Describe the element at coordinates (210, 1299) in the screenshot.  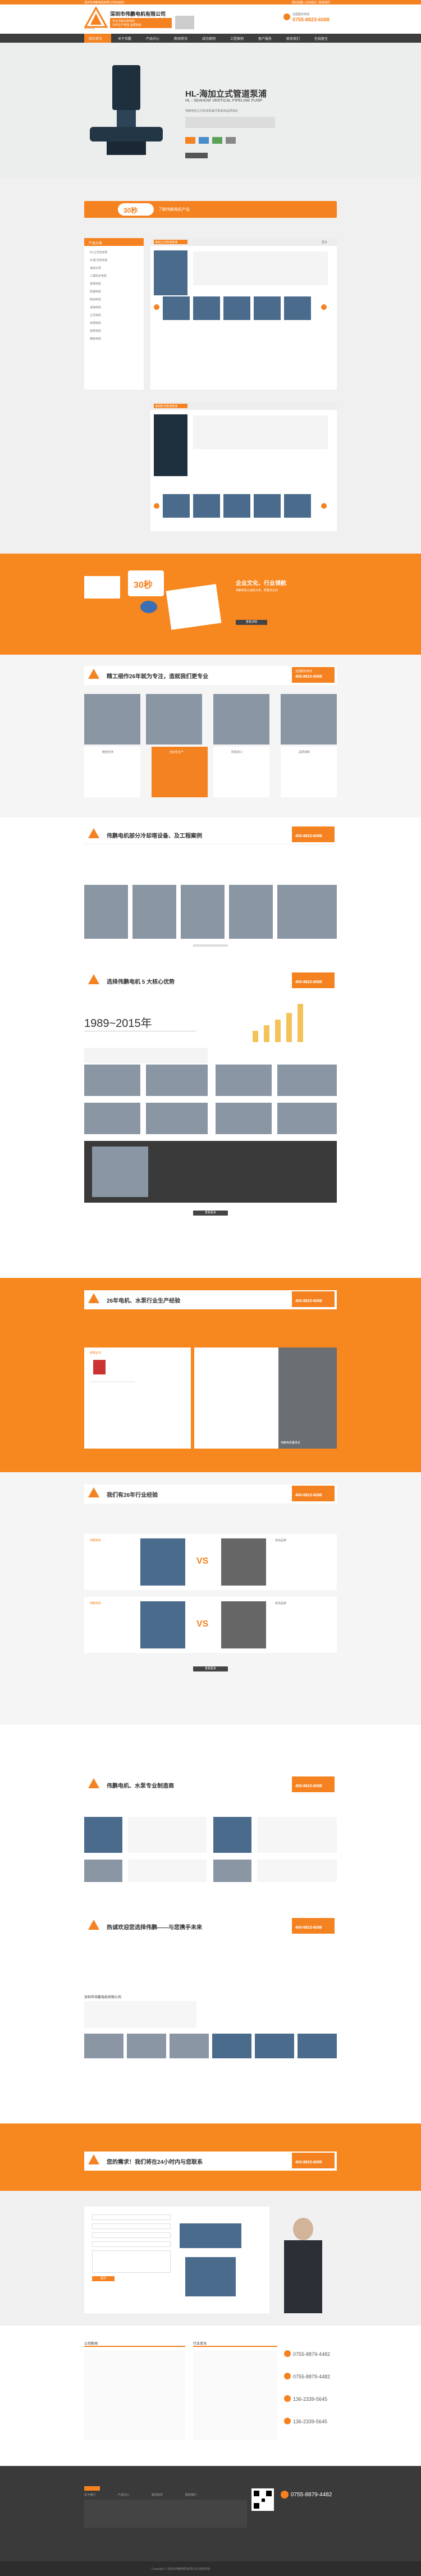
I see `years26-title-bar: 26年电机、水泵行业生产经验 400-8823-6088` at that location.